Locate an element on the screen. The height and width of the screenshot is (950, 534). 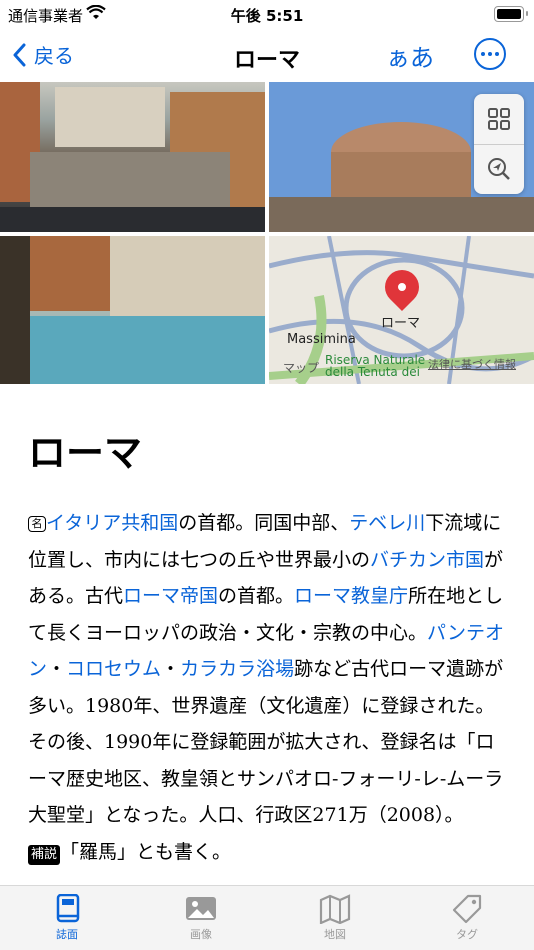
link-holy-see: ローマ教皇庁 is located at coordinates (351, 596).